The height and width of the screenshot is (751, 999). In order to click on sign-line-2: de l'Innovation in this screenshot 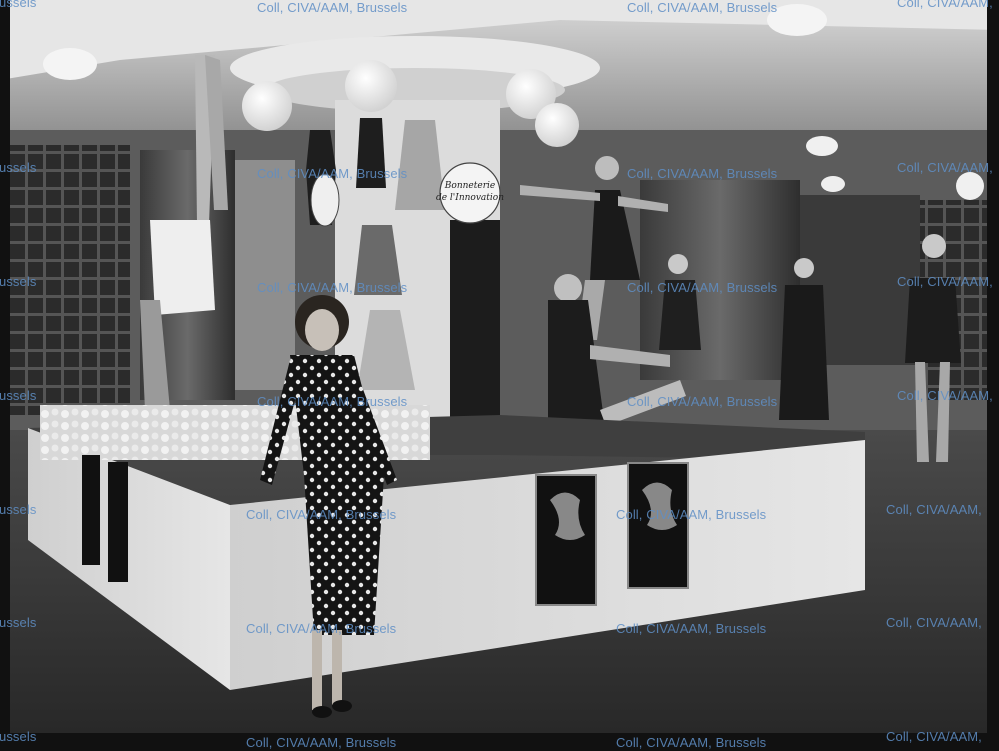, I will do `click(470, 198)`.